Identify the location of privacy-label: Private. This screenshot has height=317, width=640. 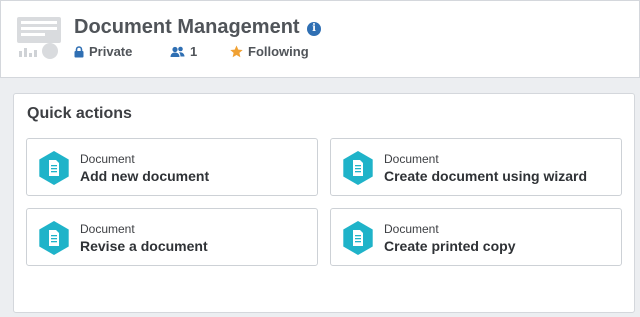
(111, 51).